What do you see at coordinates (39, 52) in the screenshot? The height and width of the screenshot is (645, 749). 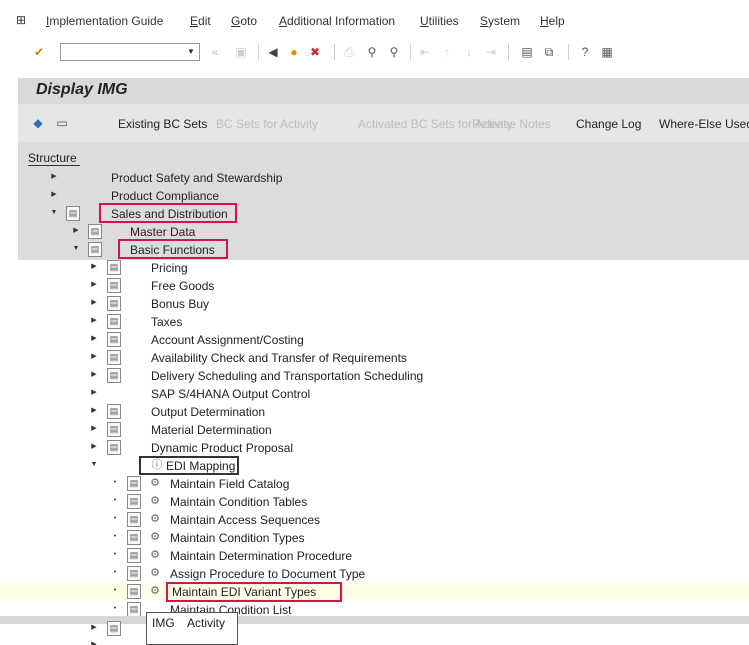 I see `ok-code-icon: ✔` at bounding box center [39, 52].